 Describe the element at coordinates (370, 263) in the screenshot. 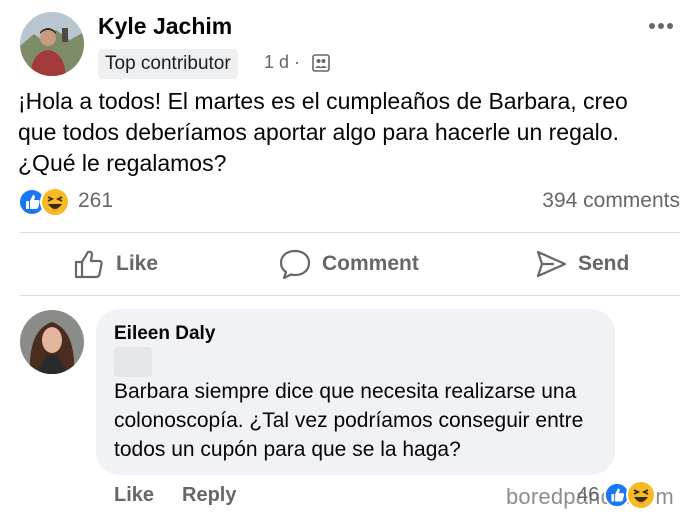

I see `comment-button-label: Comment` at that location.